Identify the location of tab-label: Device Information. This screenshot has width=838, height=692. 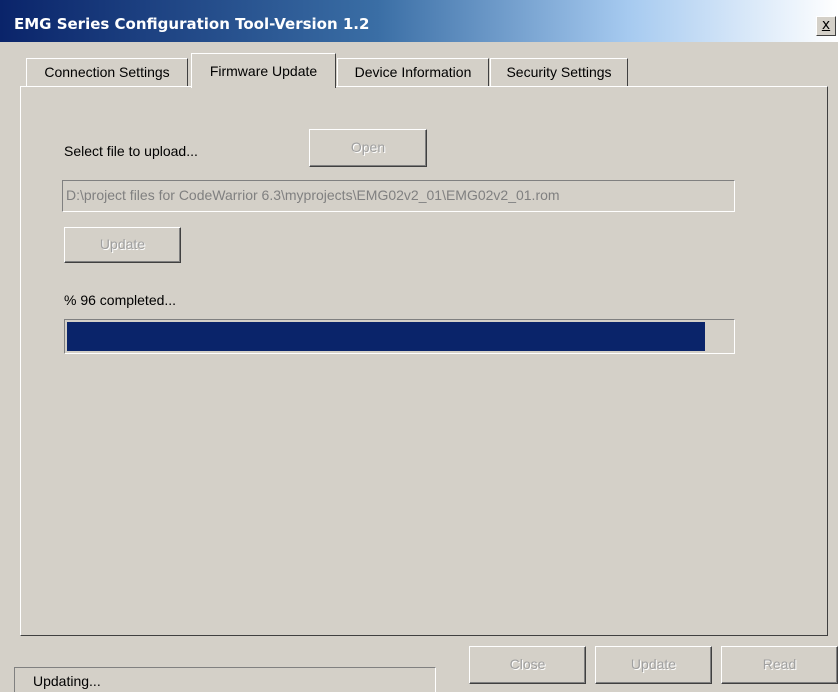
(413, 72).